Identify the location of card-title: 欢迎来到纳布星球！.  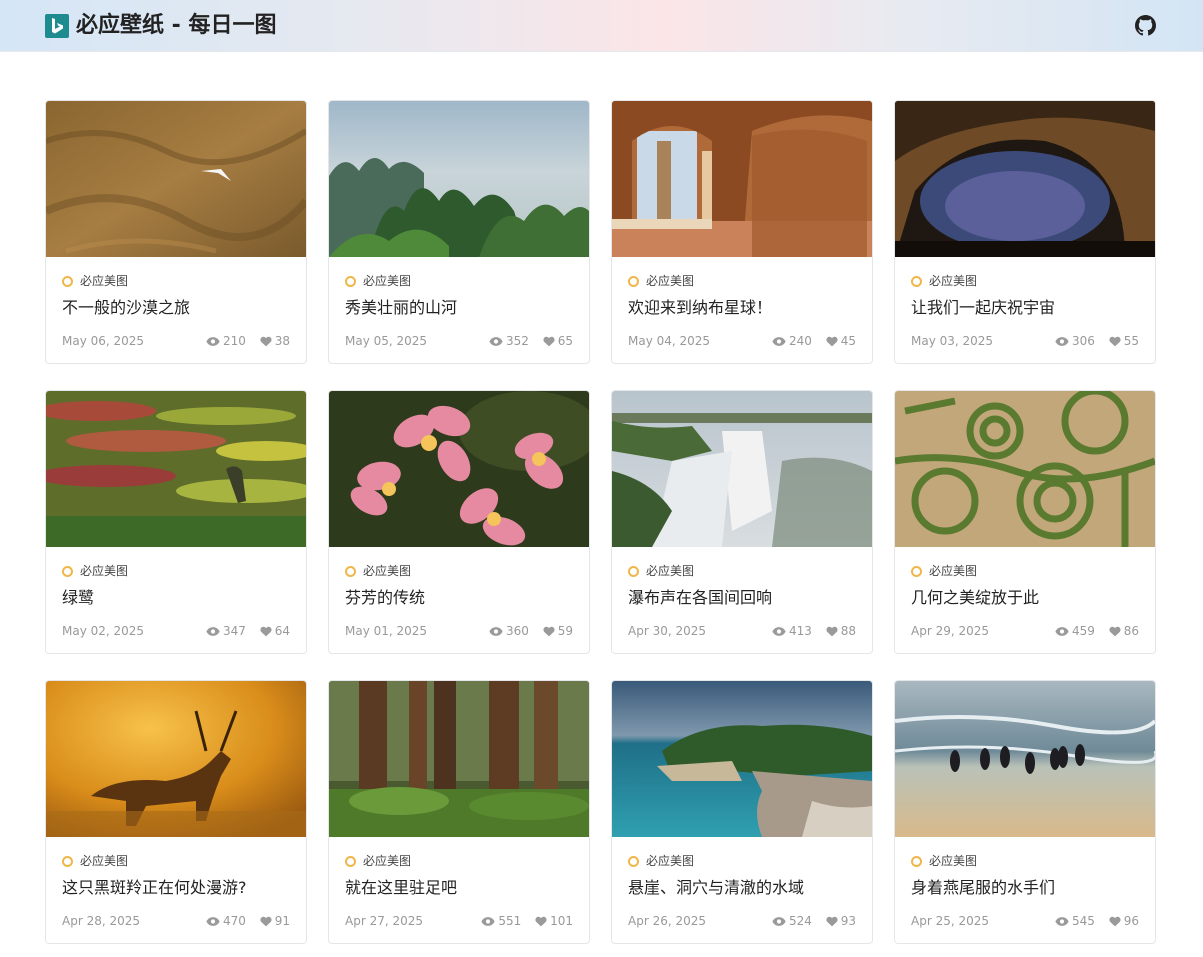
(700, 308).